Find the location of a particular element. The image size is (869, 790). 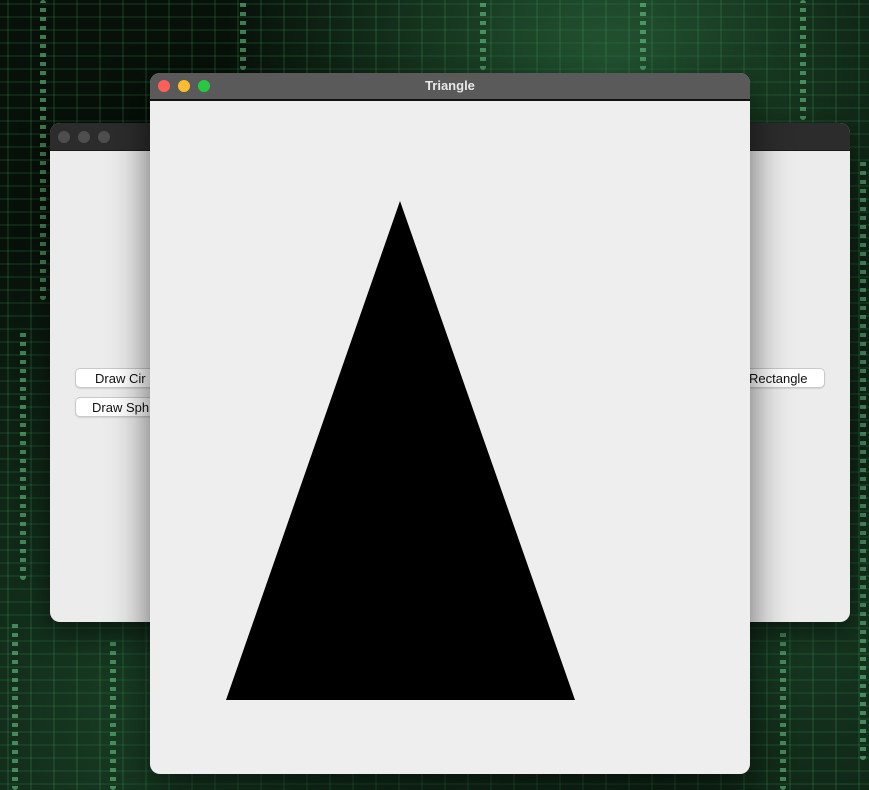

minimize-icon is located at coordinates (84, 137).